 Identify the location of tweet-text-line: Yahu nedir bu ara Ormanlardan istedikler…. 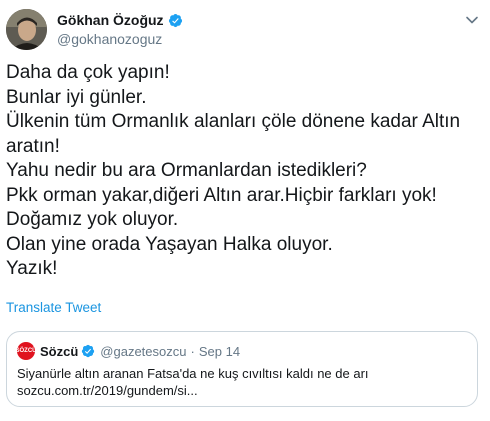
(186, 170).